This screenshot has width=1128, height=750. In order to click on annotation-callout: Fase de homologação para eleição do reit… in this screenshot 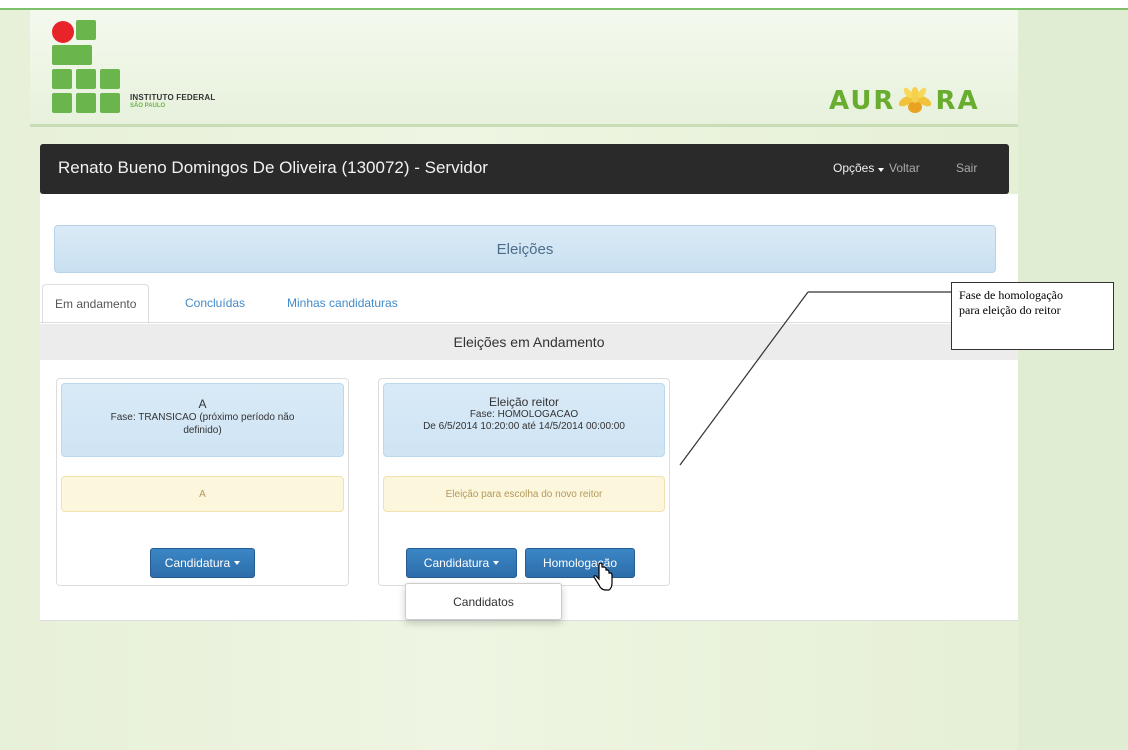, I will do `click(1032, 316)`.